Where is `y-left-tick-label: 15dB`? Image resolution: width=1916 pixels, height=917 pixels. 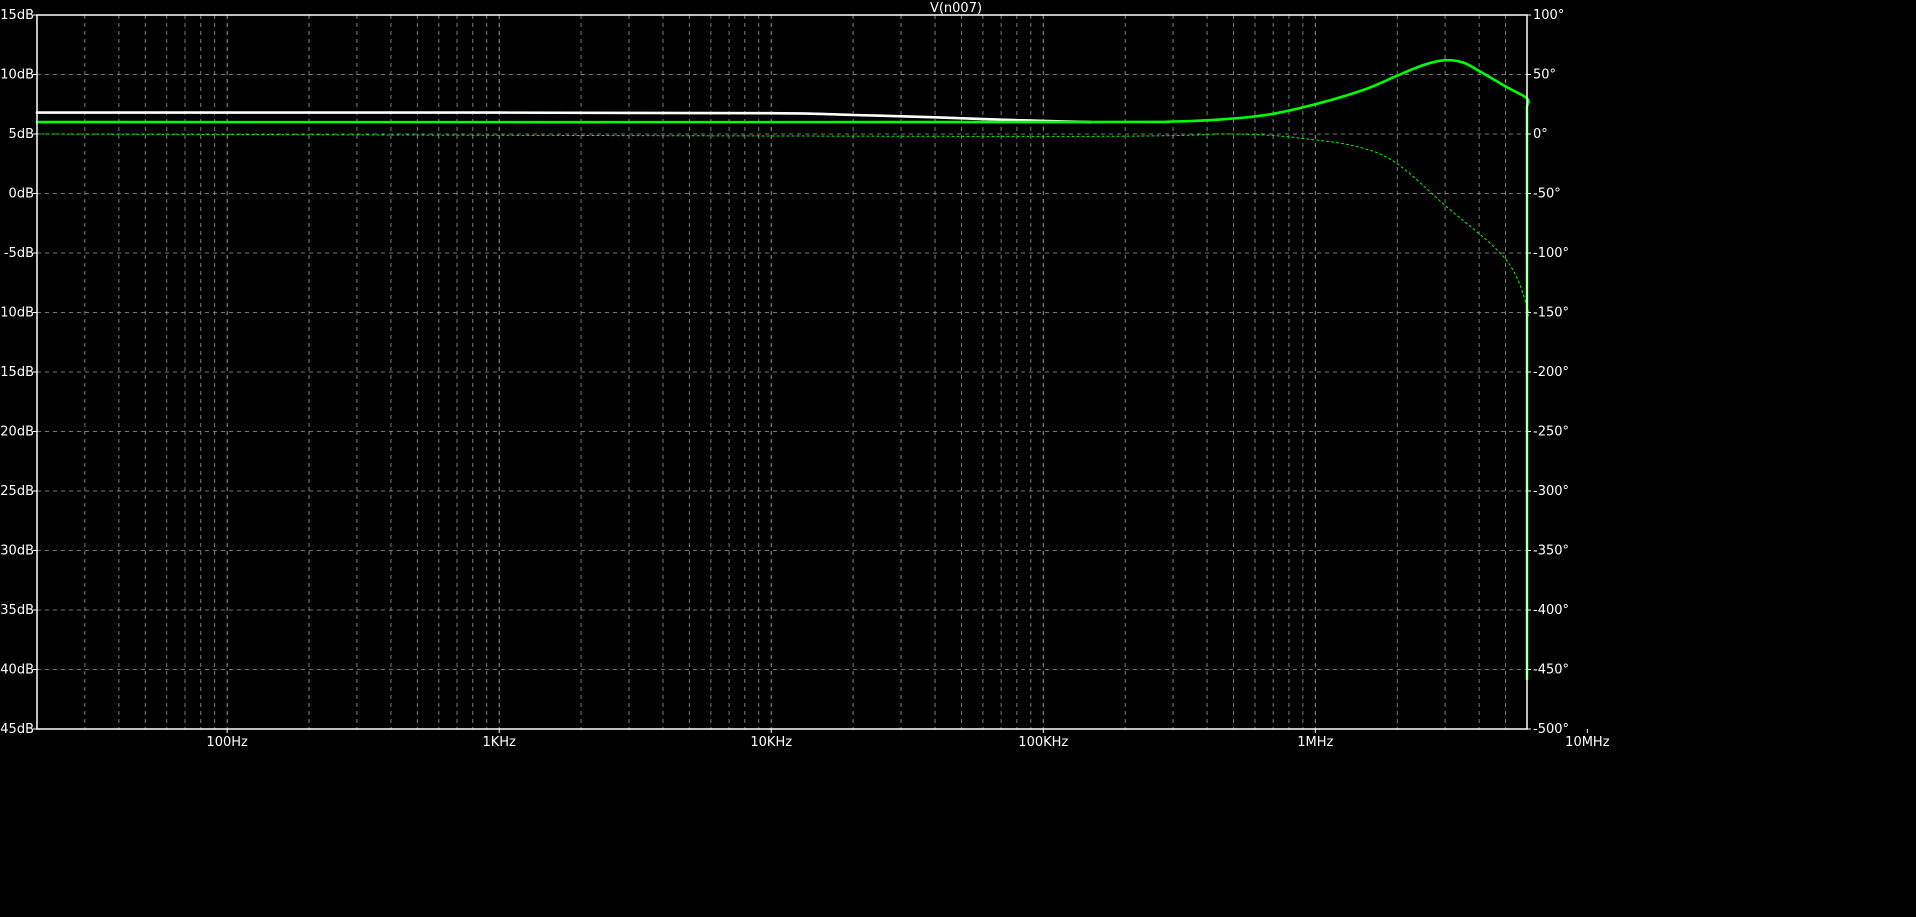
y-left-tick-label: 15dB is located at coordinates (17, 15).